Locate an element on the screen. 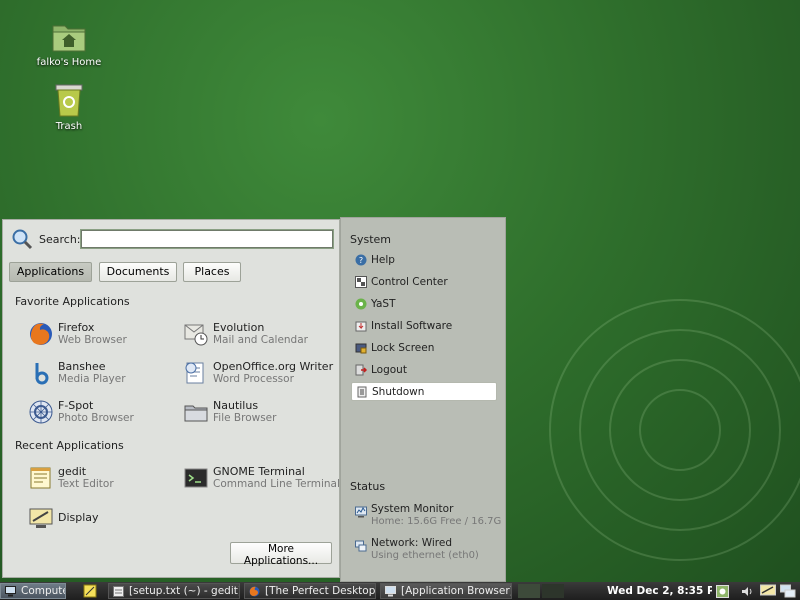 This screenshot has width=800, height=600. app-name: OpenOffice.org Writer is located at coordinates (273, 366).